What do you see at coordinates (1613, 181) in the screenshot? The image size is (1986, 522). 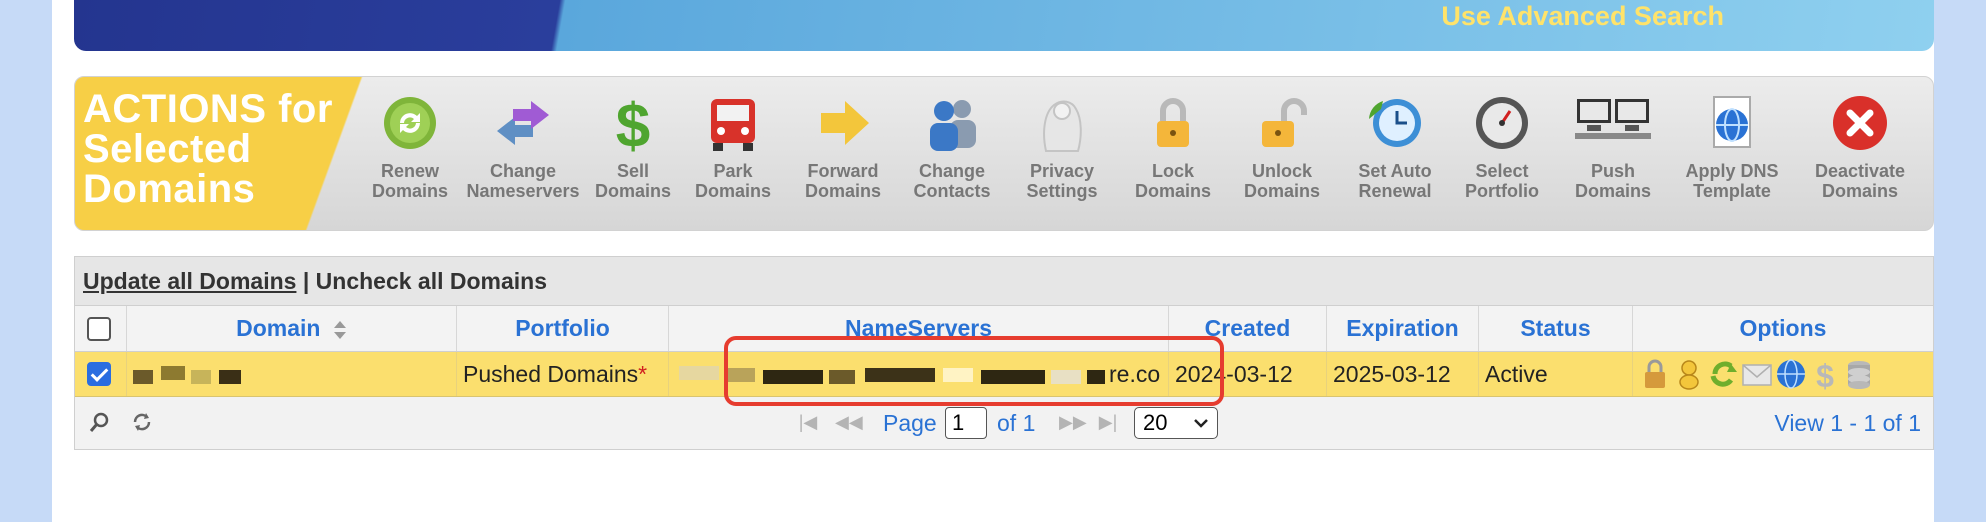 I see `push-domains-label: Push Domains` at bounding box center [1613, 181].